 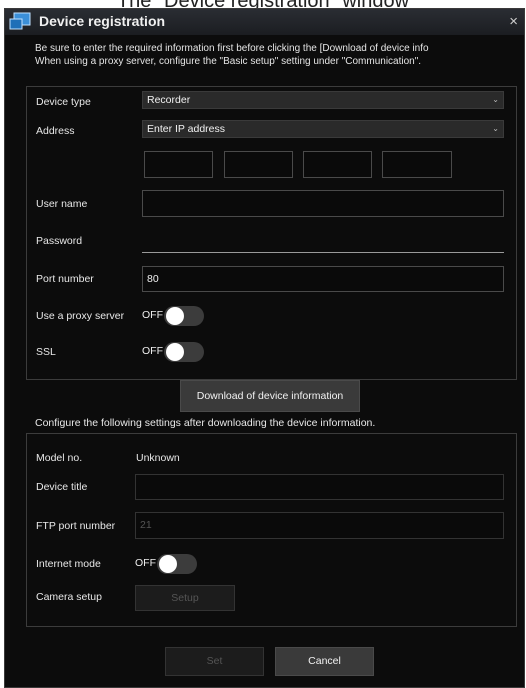 I want to click on user-name-input, so click(x=323, y=203).